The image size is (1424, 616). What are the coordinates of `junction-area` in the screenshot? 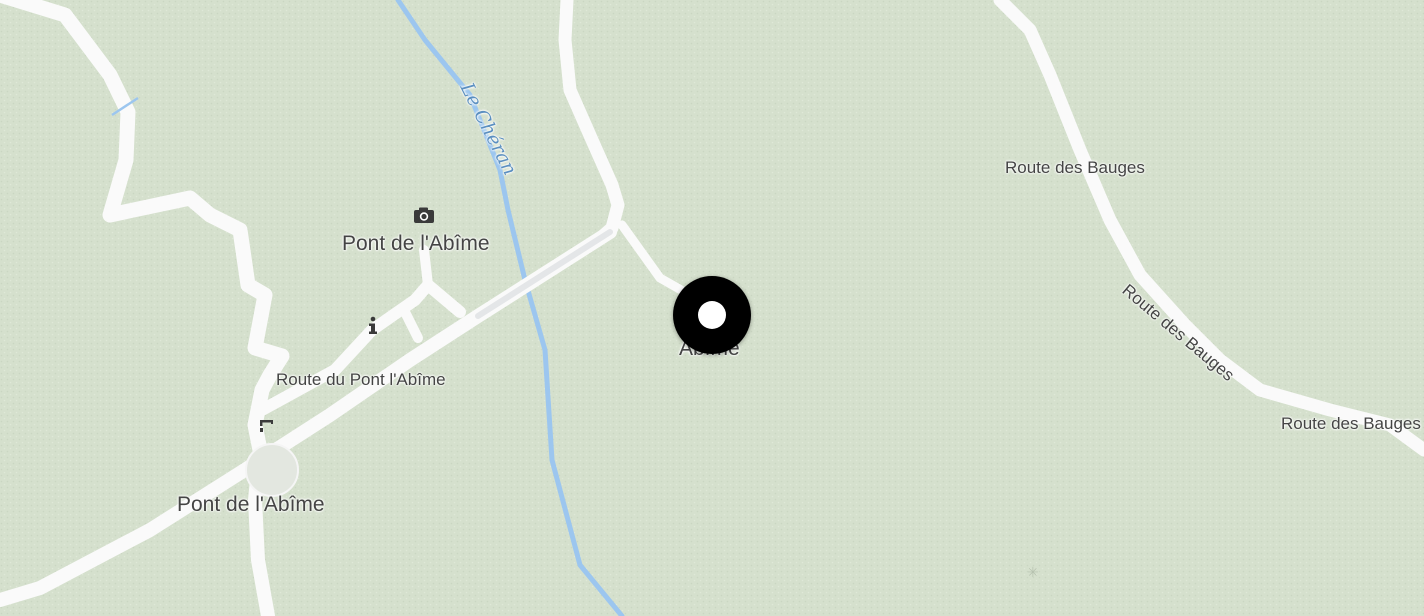 It's located at (272, 470).